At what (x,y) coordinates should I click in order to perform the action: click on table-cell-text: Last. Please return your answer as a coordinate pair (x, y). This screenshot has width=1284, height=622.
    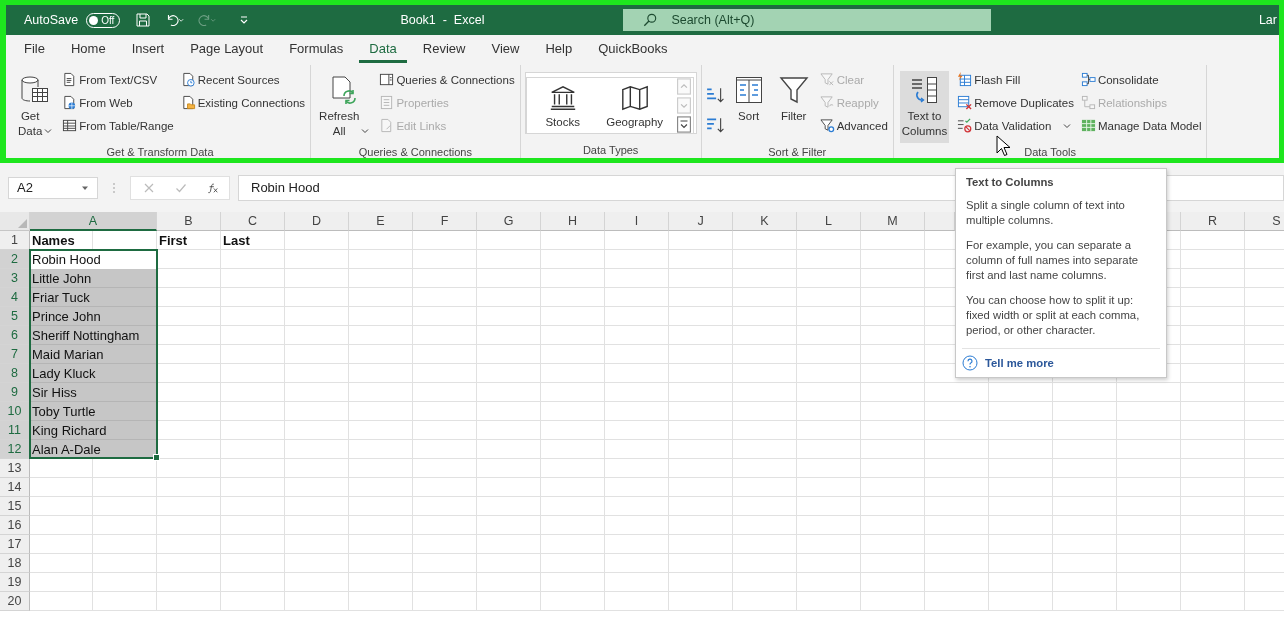
    Looking at the image, I should click on (236, 241).